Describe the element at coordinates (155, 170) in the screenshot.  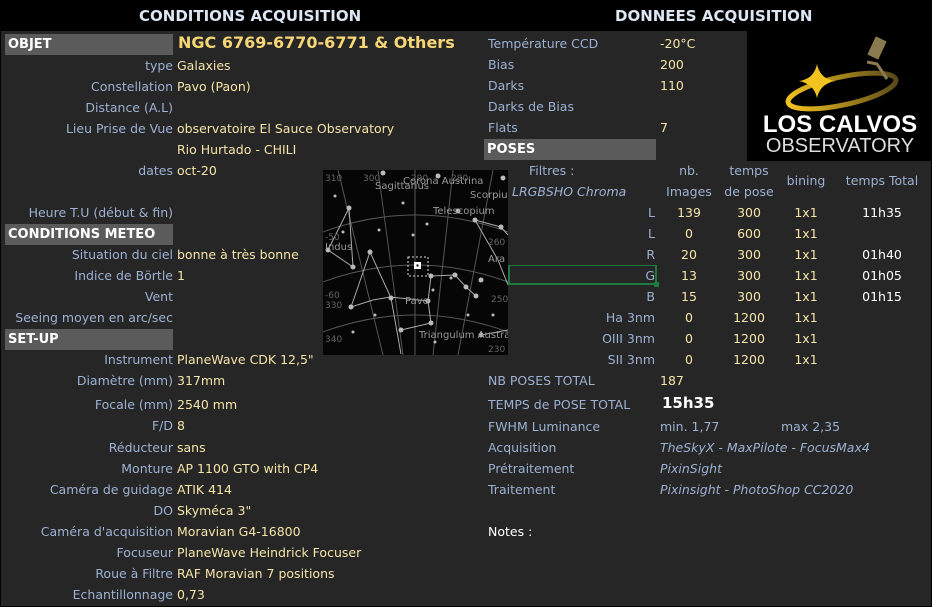
I see `field-label: dates` at that location.